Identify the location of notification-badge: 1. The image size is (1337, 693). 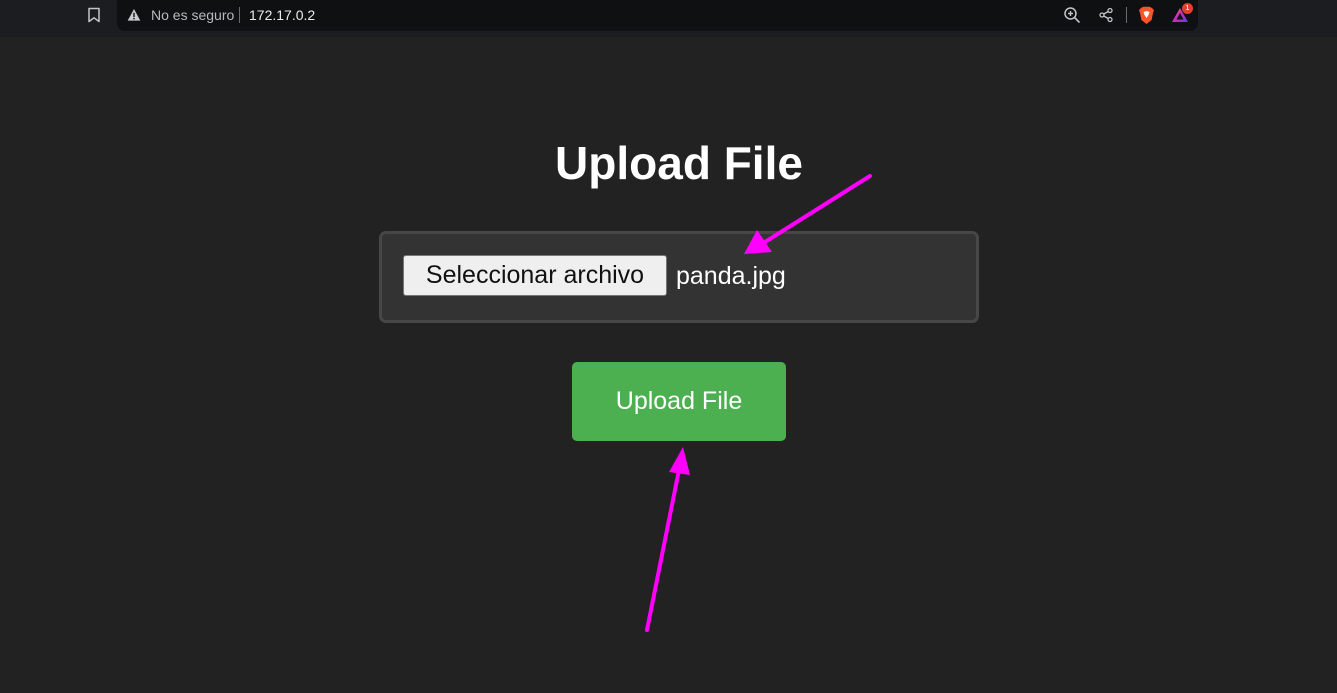
(1187, 8).